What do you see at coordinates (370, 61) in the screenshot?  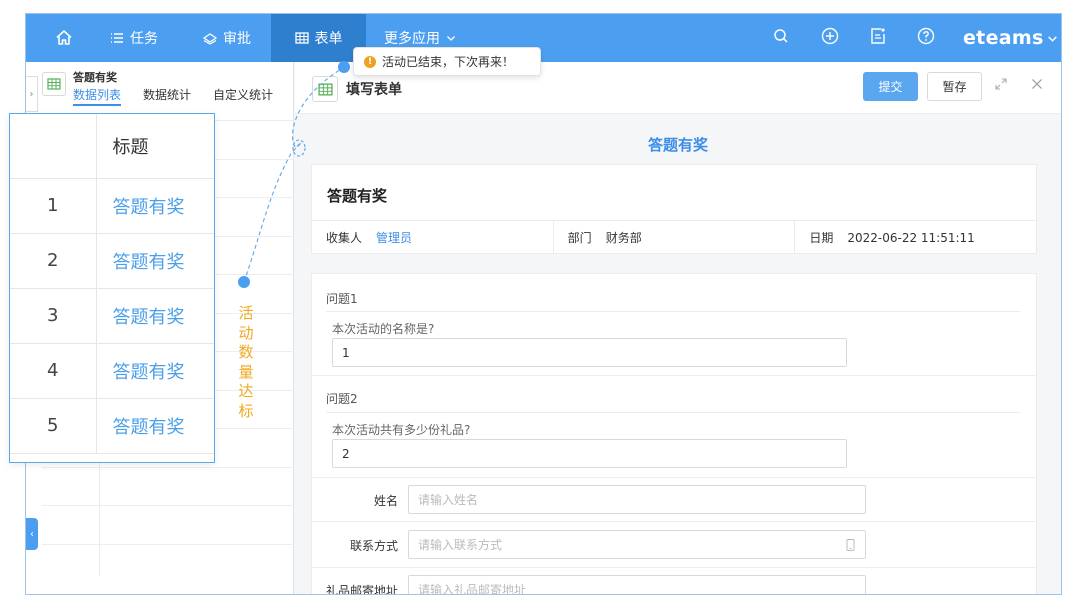 I see `warning-icon: !` at bounding box center [370, 61].